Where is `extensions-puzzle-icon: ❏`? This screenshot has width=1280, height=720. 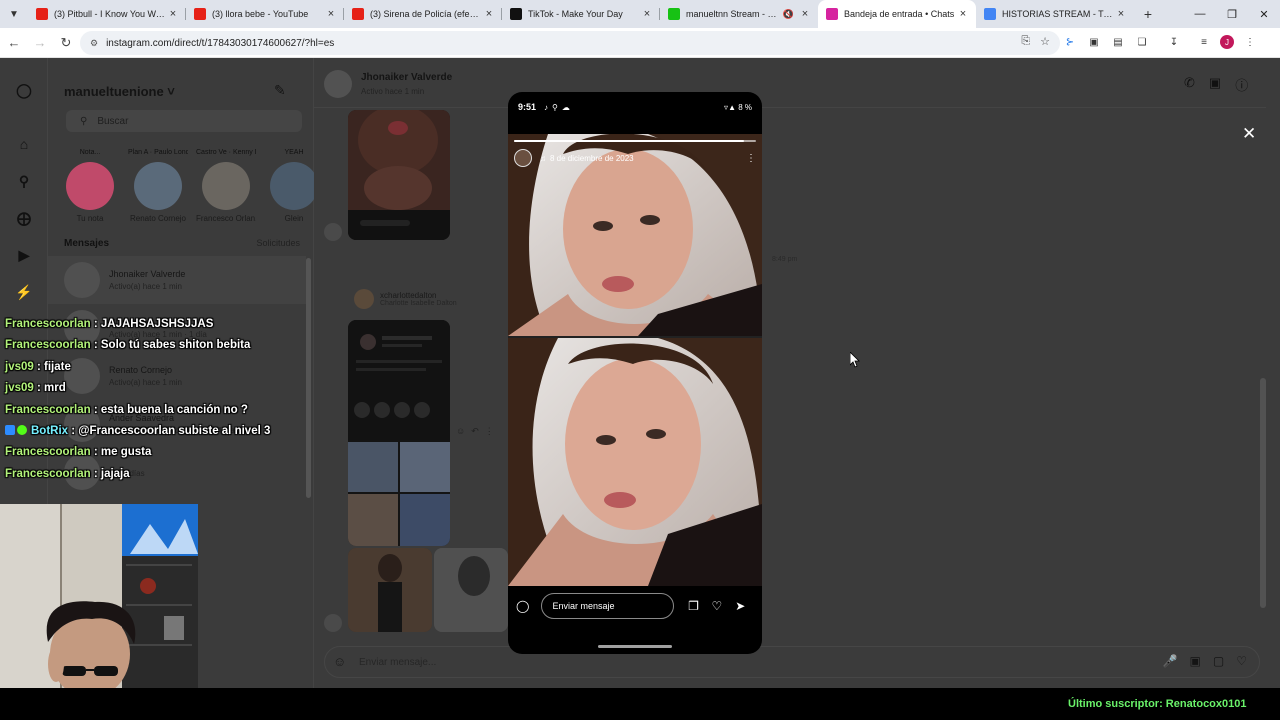
extensions-puzzle-icon: ❏ is located at coordinates (1142, 42).